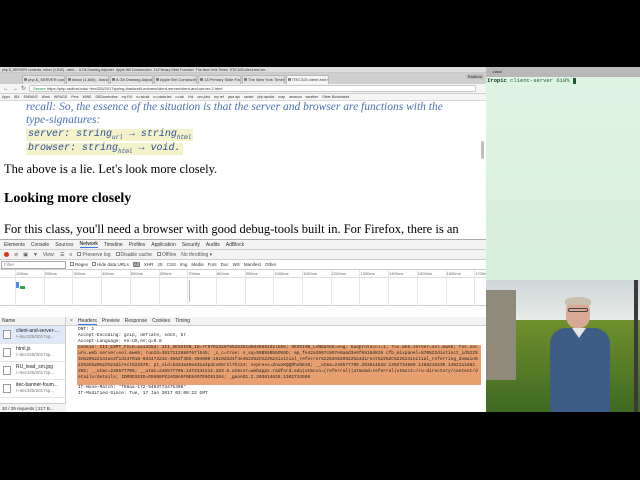 This screenshot has height=480, width=640. Describe the element at coordinates (111, 321) in the screenshot. I see `detail-tab-preview: Preview` at that location.